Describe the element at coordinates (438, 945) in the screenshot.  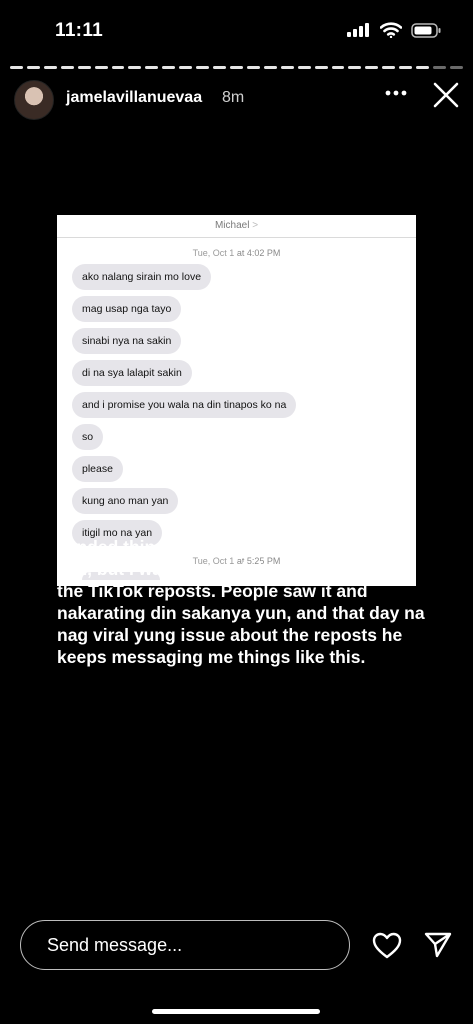
I see `send-icon` at that location.